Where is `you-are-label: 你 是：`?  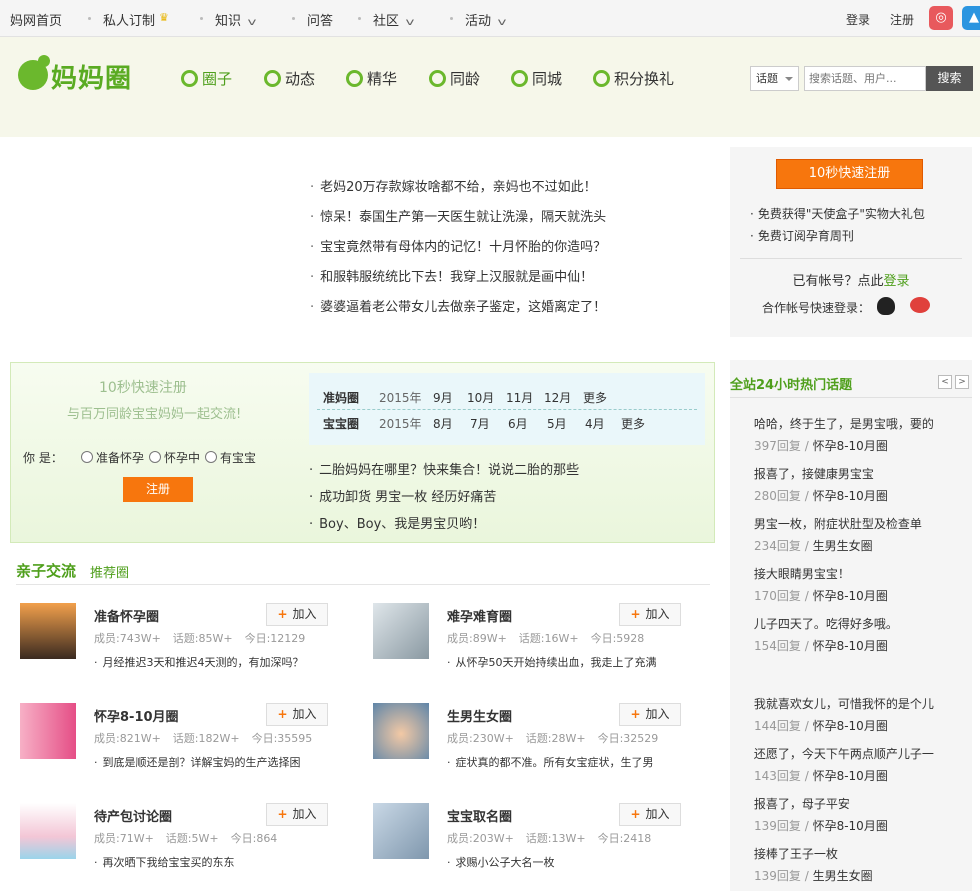
you-are-label: 你 是： is located at coordinates (43, 458).